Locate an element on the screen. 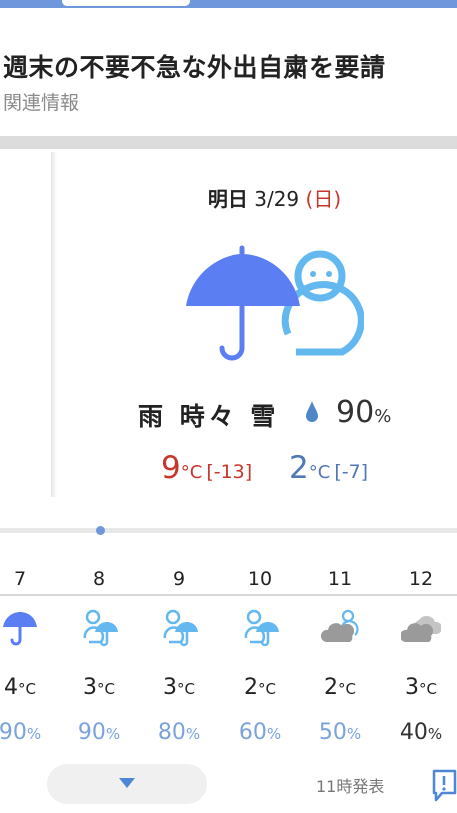  expand-forecast-button is located at coordinates (127, 784).